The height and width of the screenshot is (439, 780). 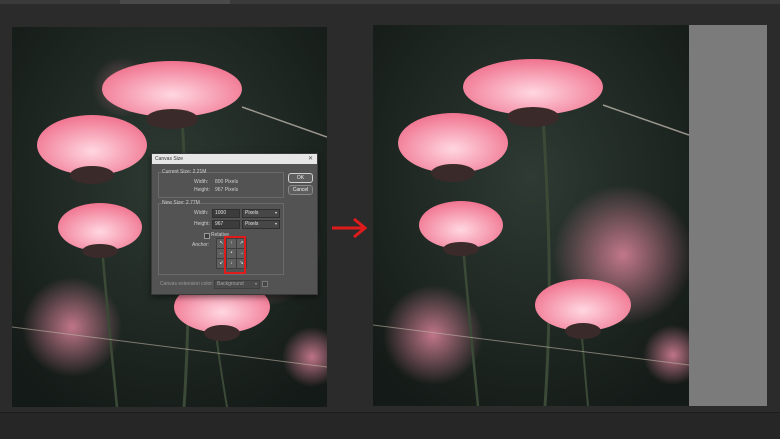 I want to click on close-icon: ✕, so click(x=310, y=158).